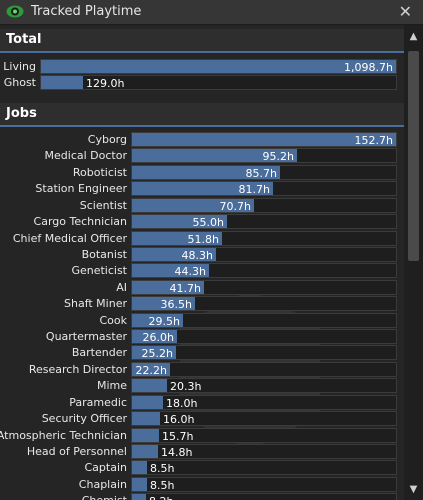 The height and width of the screenshot is (500, 423). I want to click on jobs-row-bar: 36.5h, so click(264, 304).